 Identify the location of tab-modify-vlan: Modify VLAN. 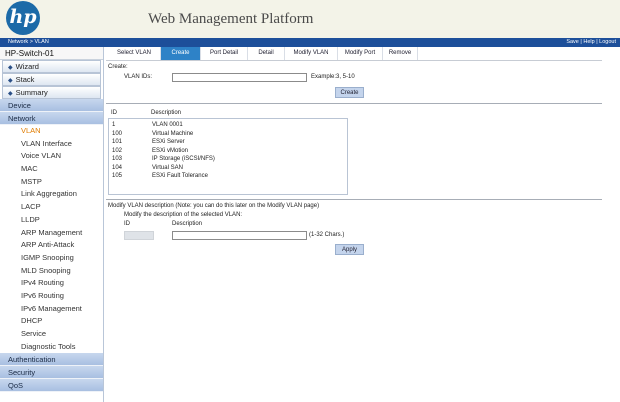
(311, 53).